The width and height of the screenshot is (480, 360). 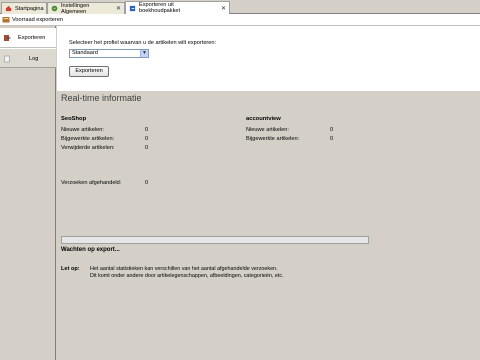 What do you see at coordinates (8, 8) in the screenshot?
I see `home-icon` at bounding box center [8, 8].